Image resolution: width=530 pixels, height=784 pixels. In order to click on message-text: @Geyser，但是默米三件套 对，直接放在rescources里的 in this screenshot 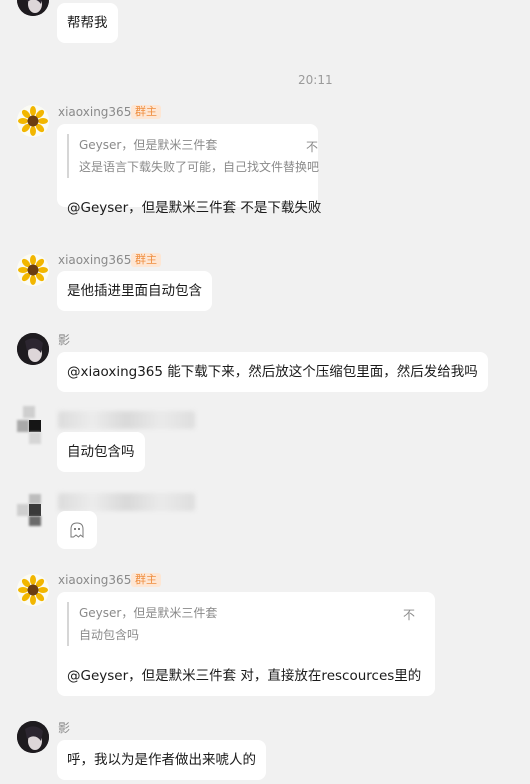, I will do `click(244, 676)`.